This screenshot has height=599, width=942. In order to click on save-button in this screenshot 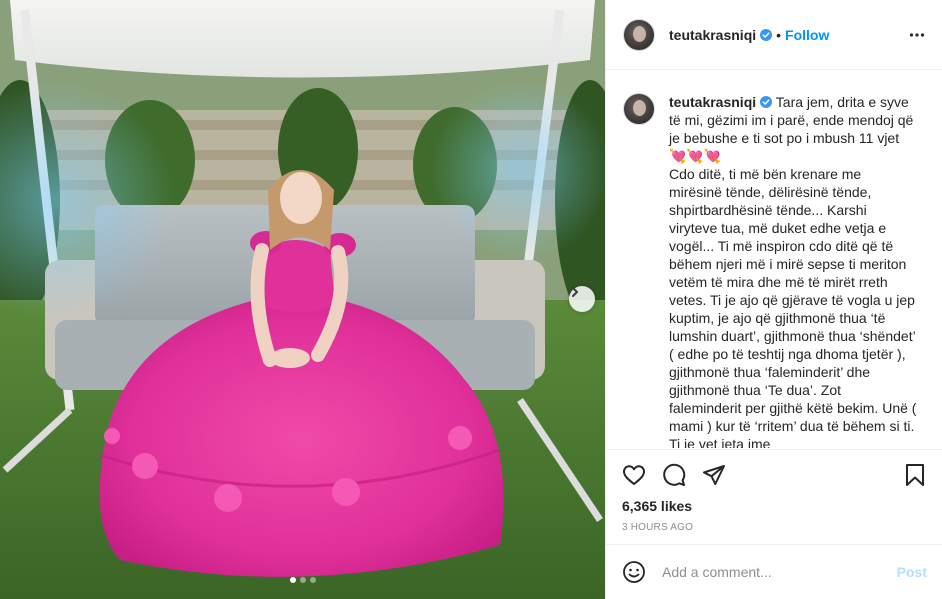, I will do `click(915, 475)`.